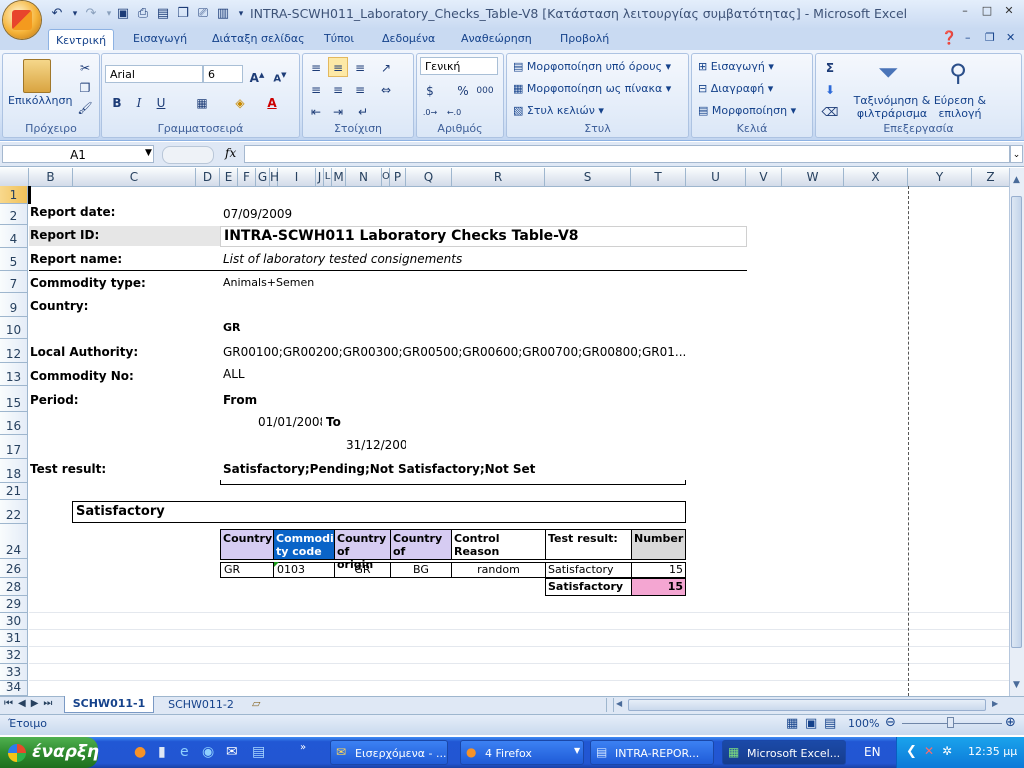 Image resolution: width=1024 pixels, height=768 pixels. I want to click on sheet-tab-active: SCHW011-1, so click(109, 704).